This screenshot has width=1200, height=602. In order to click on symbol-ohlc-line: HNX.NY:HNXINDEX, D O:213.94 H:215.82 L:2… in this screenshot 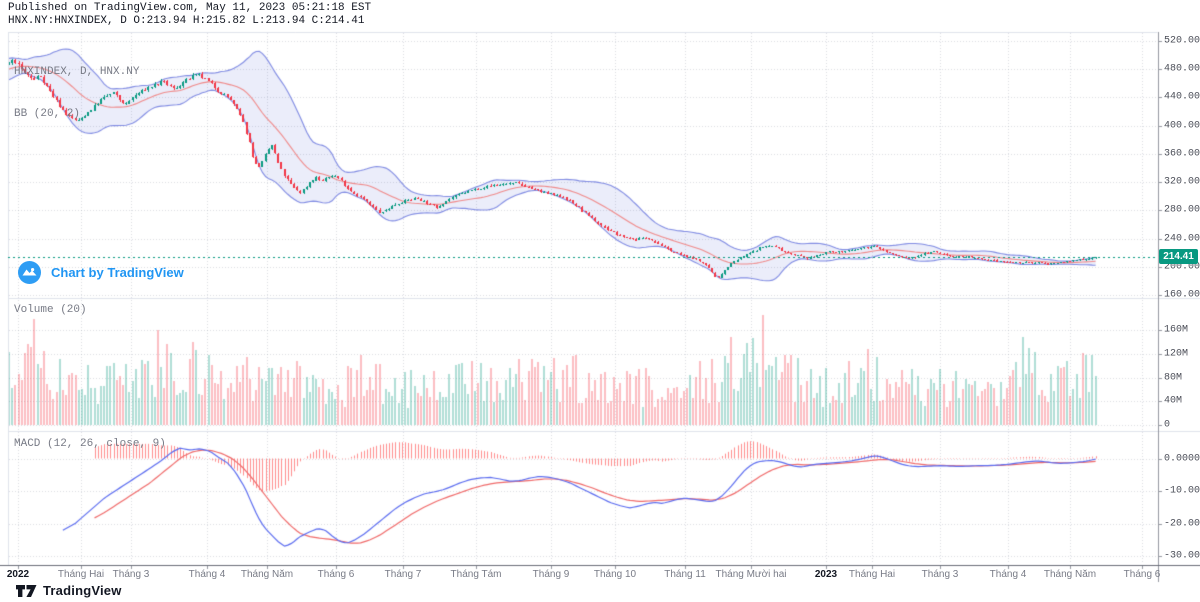, I will do `click(186, 21)`.